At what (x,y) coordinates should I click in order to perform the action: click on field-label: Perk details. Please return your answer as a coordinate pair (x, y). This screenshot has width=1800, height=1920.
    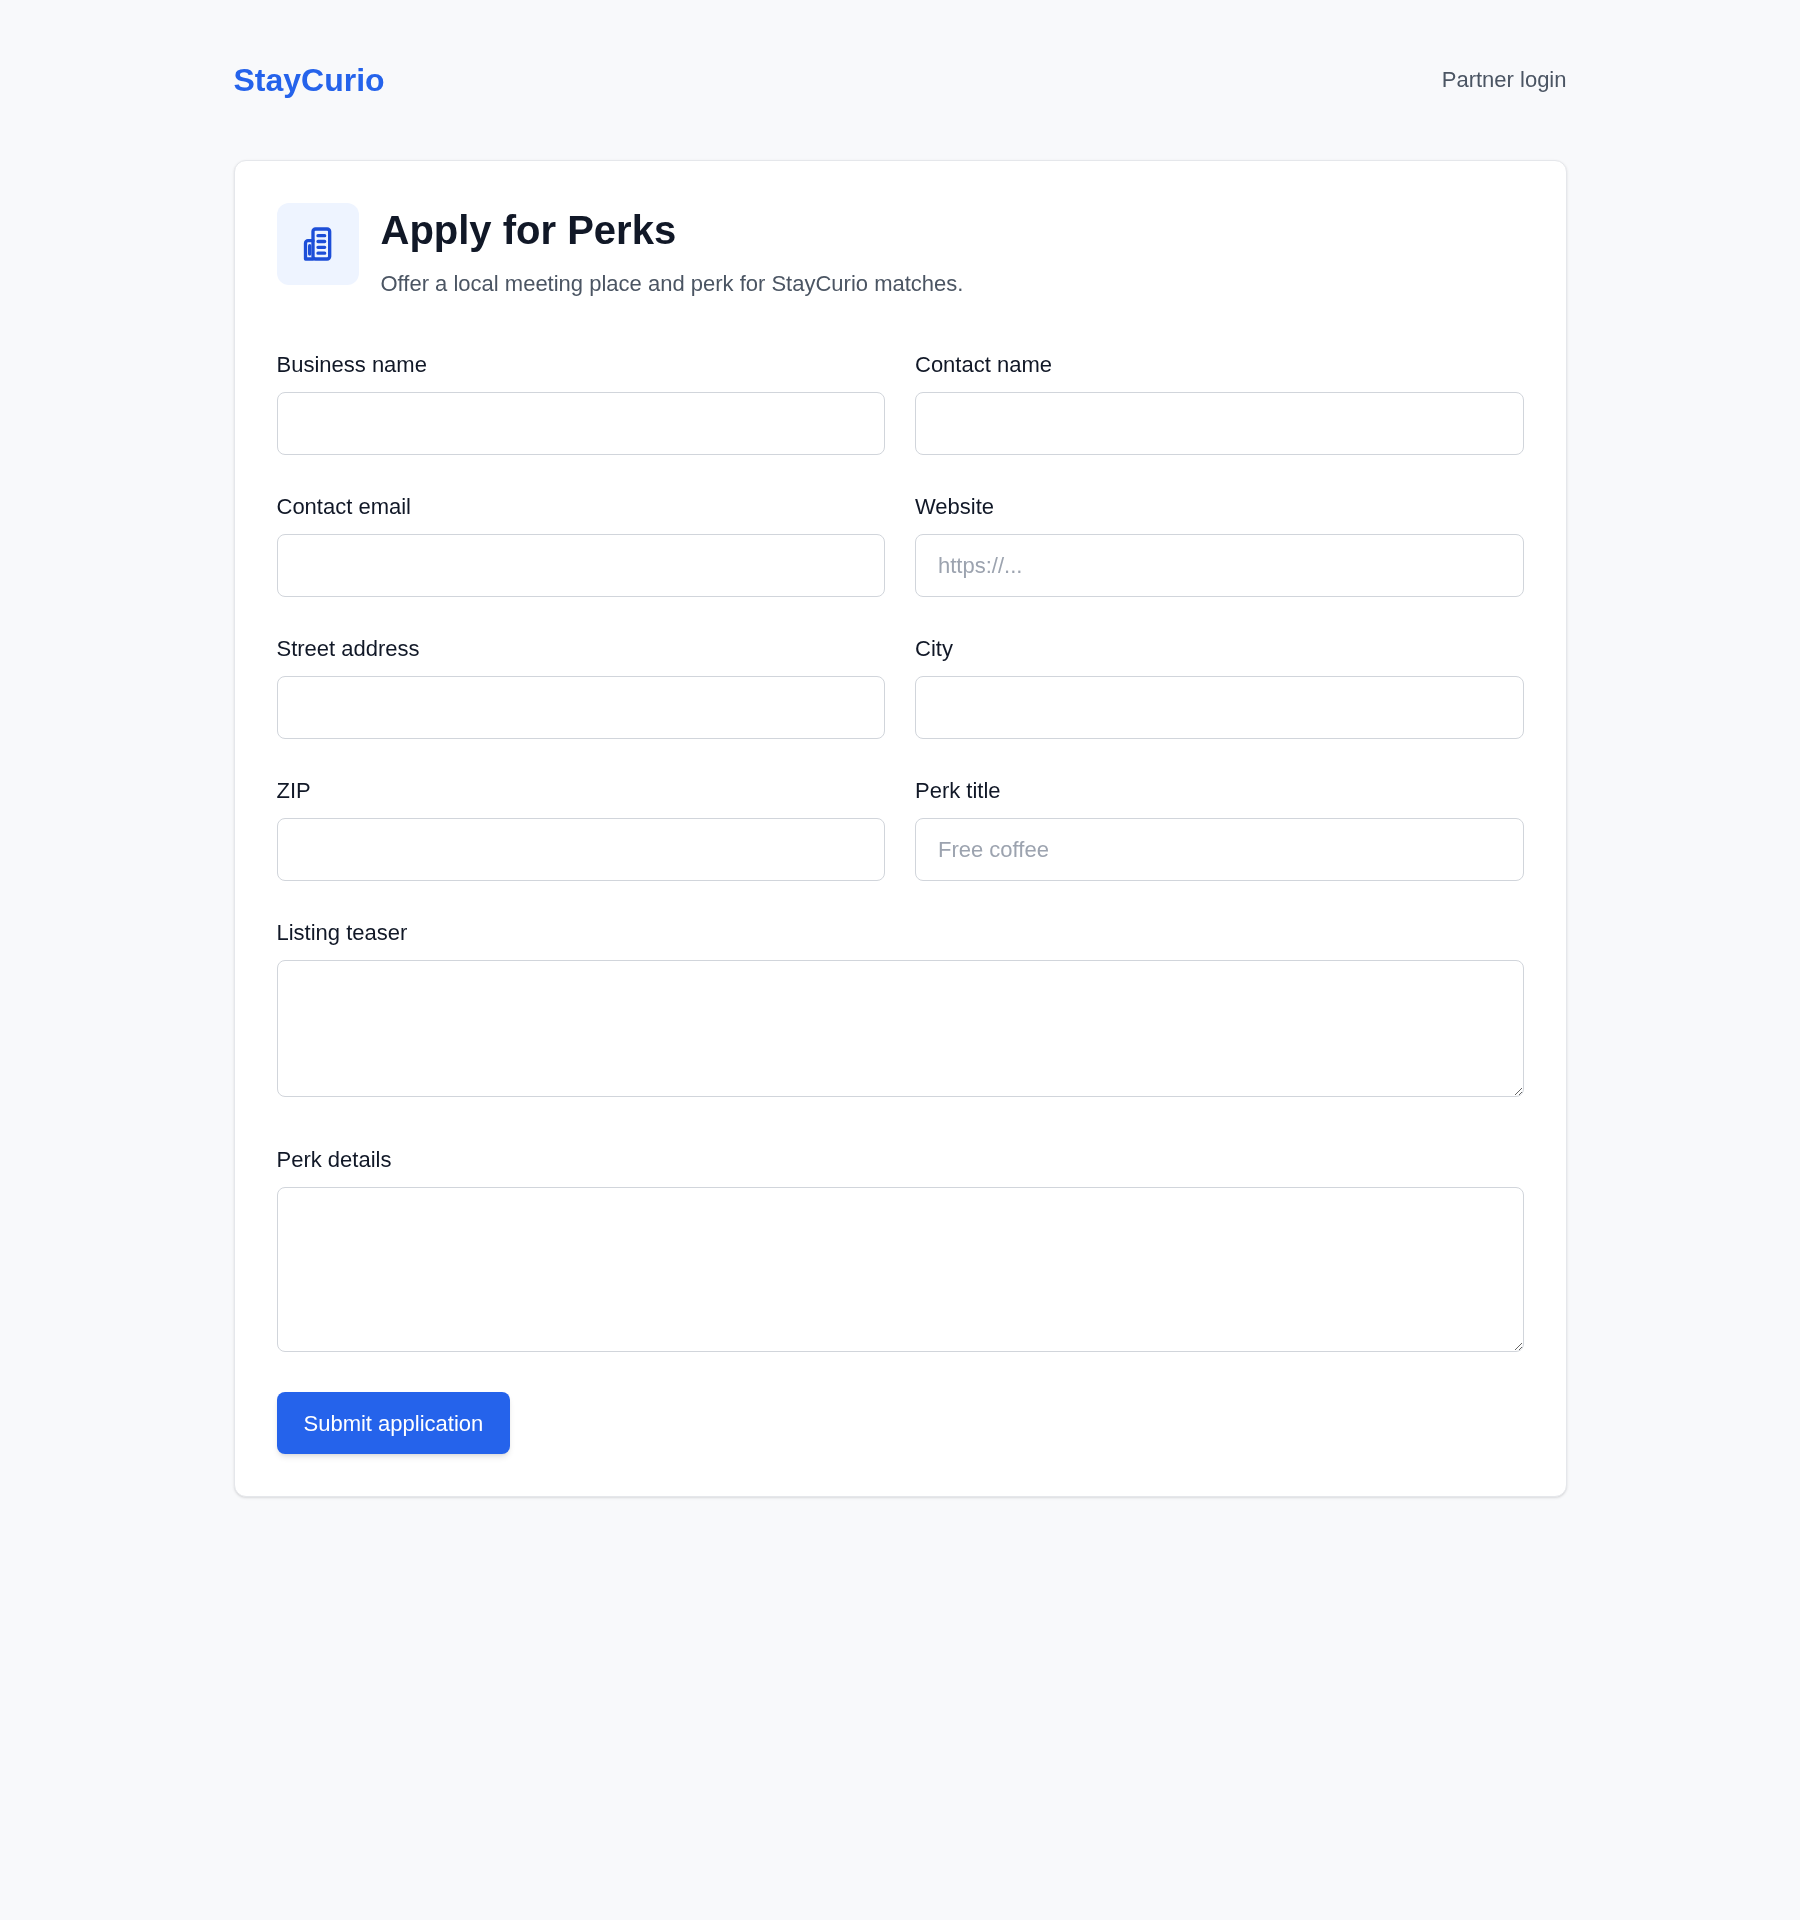
    Looking at the image, I should click on (334, 1160).